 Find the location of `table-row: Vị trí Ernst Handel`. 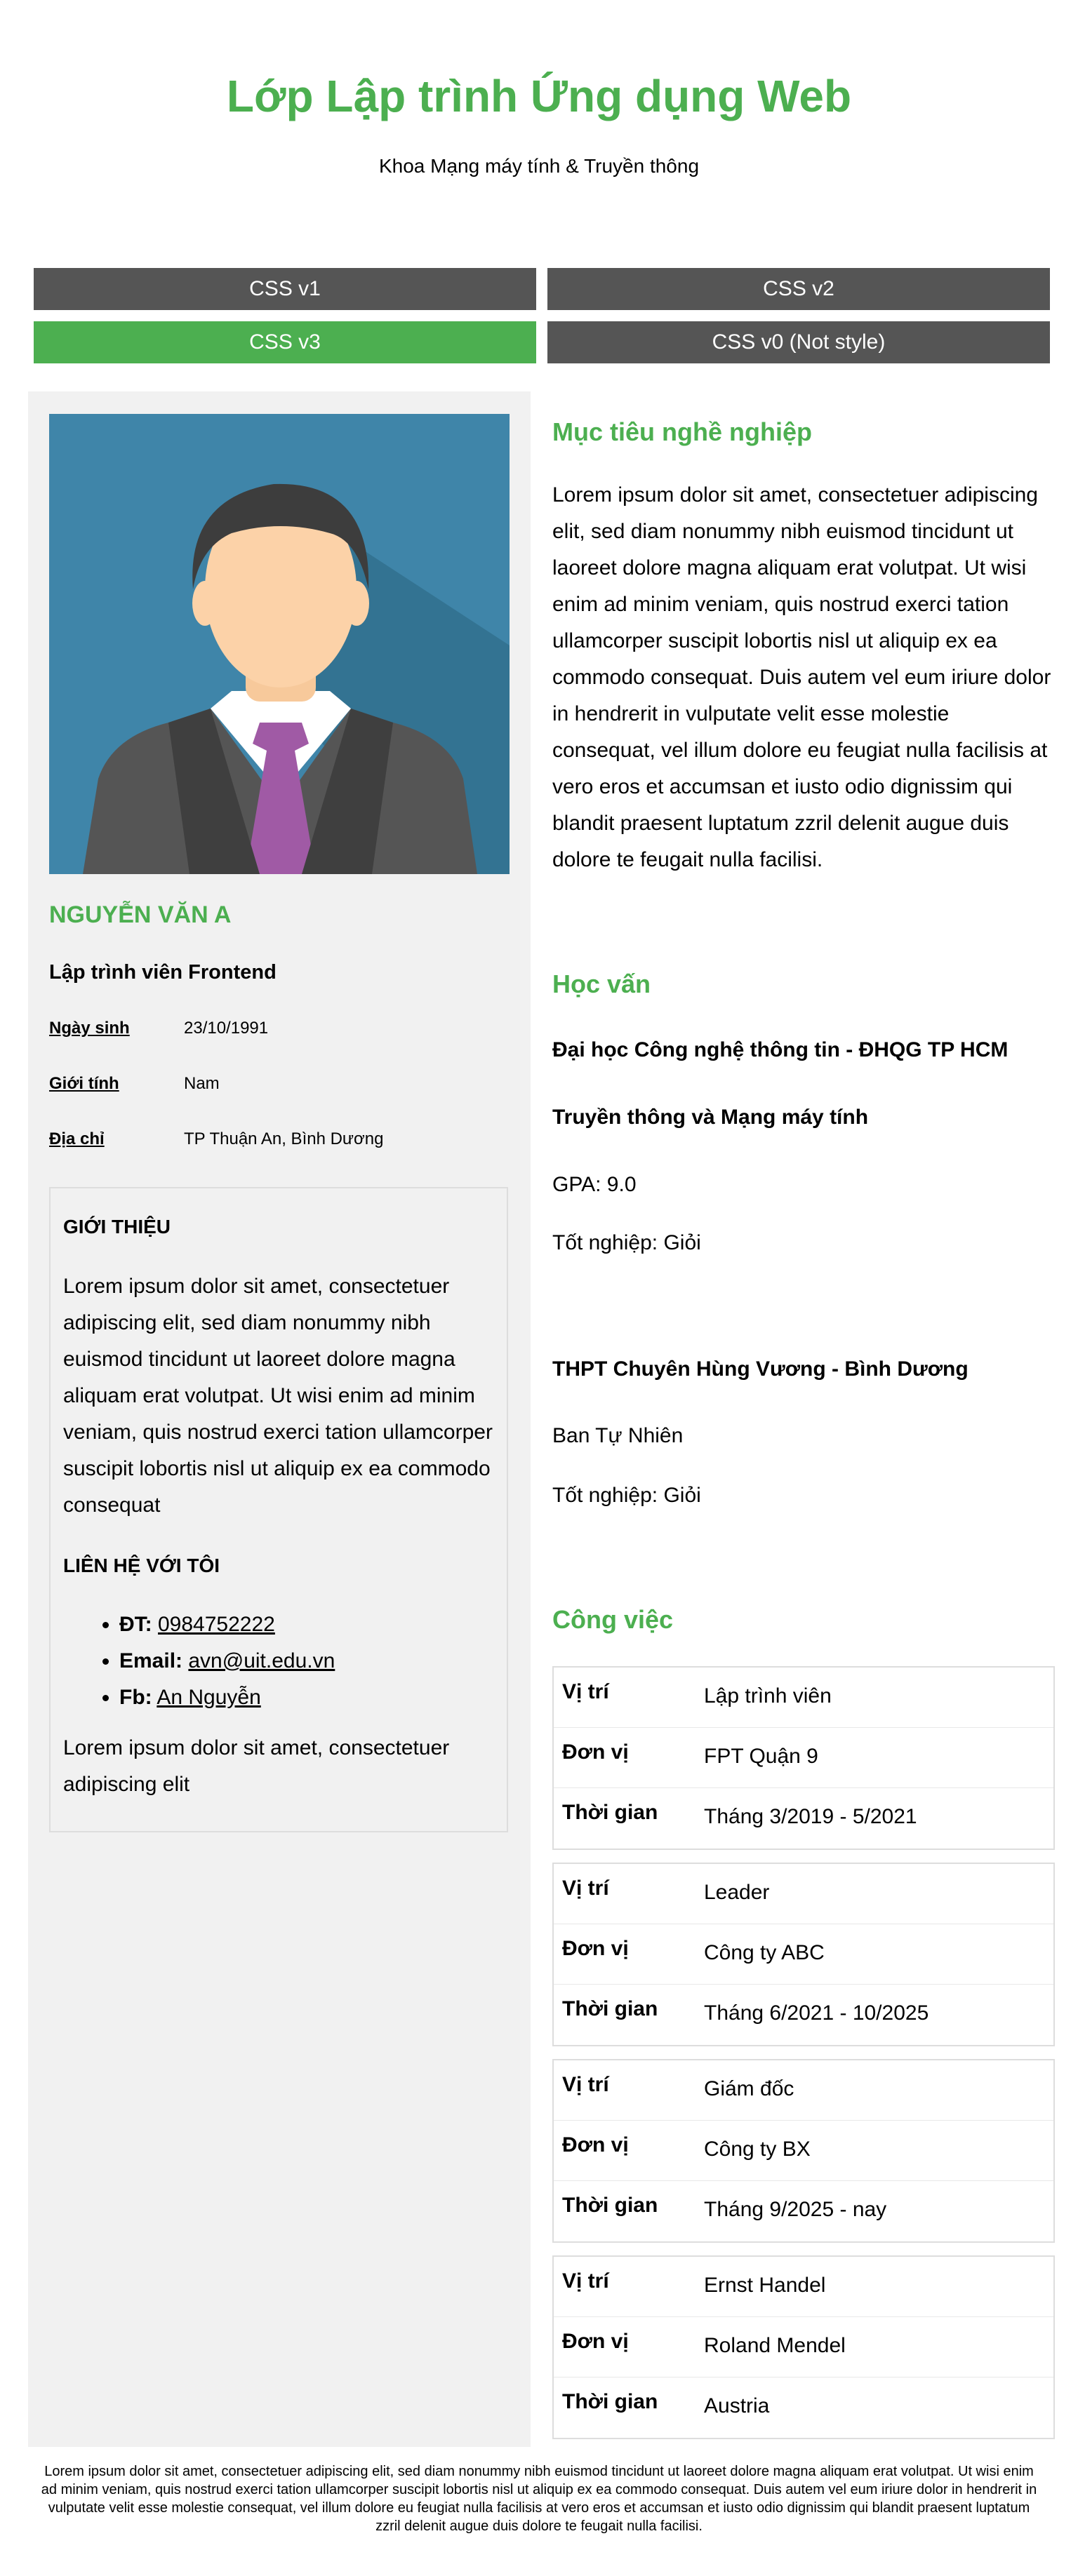

table-row: Vị trí Ernst Handel is located at coordinates (803, 2287).